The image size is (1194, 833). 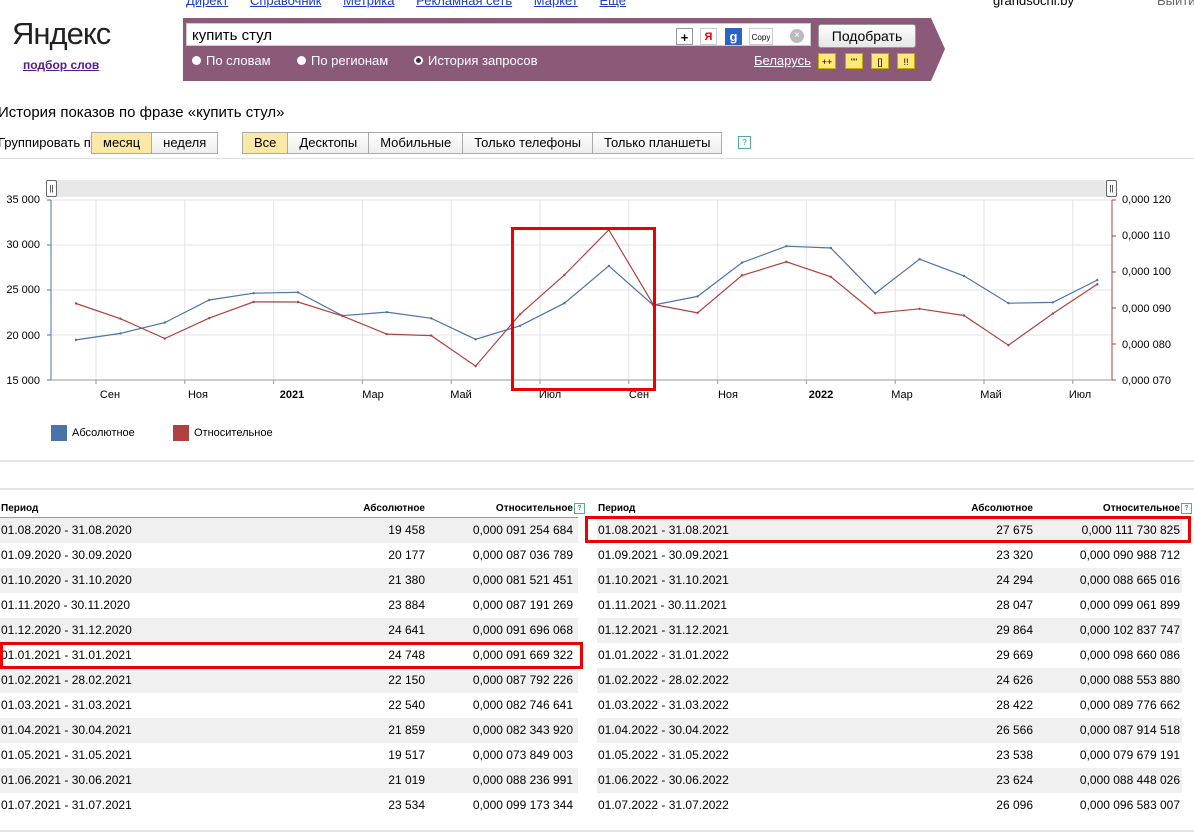 I want to click on radio-by-words: По словам, so click(x=231, y=60).